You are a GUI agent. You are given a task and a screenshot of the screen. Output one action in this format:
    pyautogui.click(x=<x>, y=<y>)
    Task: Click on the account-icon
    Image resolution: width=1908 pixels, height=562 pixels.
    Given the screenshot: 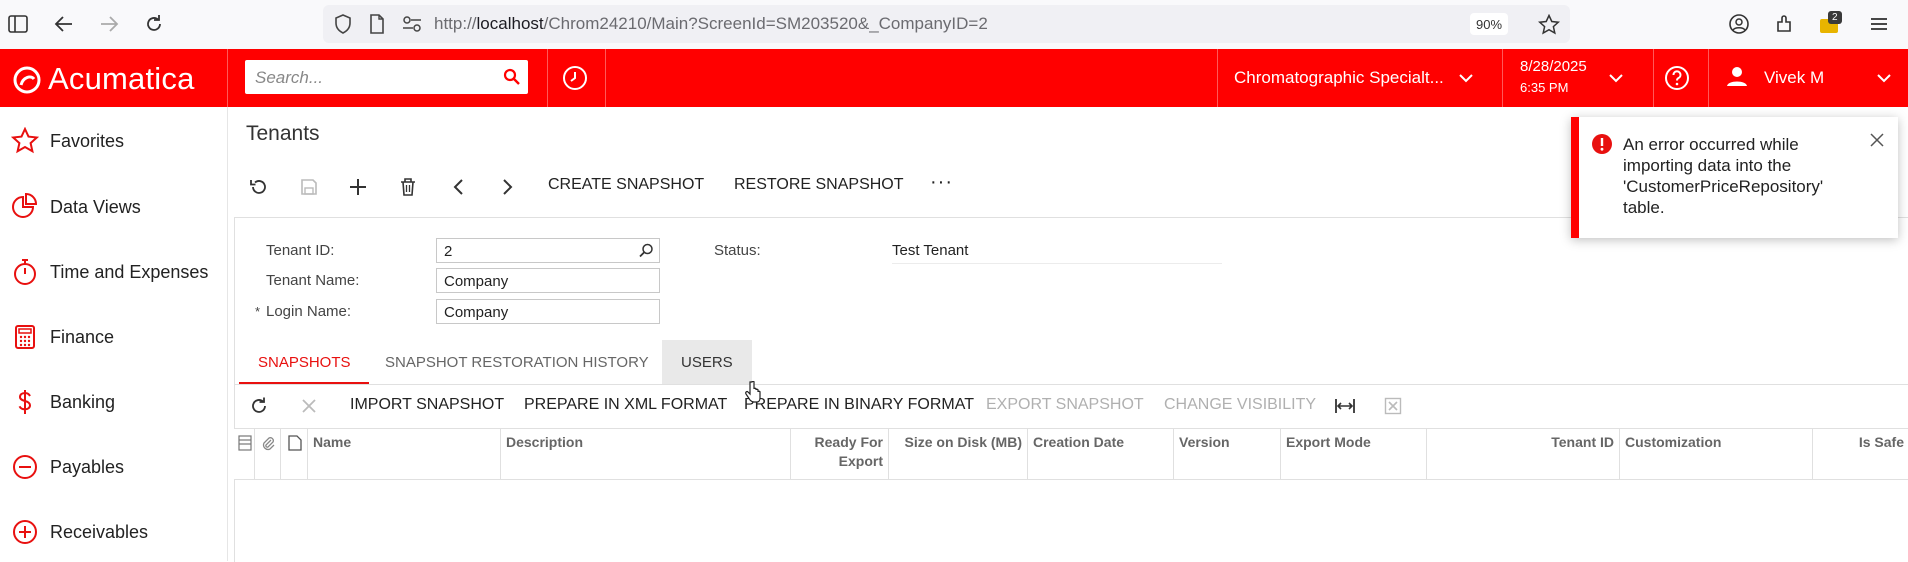 What is the action you would take?
    pyautogui.click(x=1739, y=24)
    